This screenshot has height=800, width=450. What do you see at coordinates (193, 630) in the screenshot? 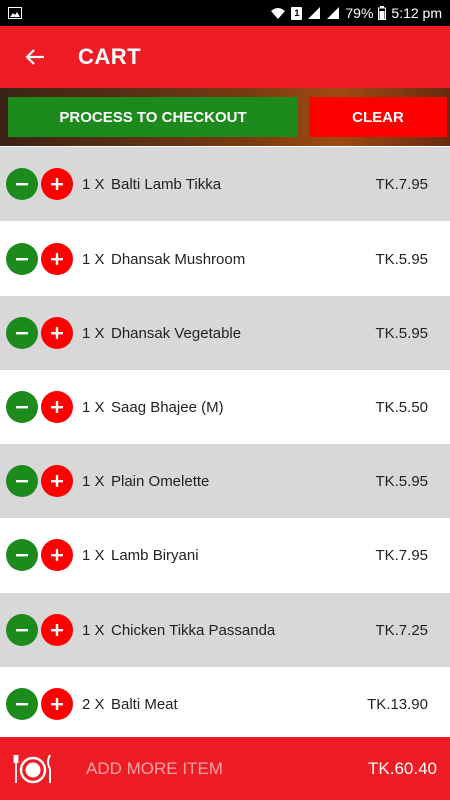
I see `item-name: Chicken Tikka Passanda` at bounding box center [193, 630].